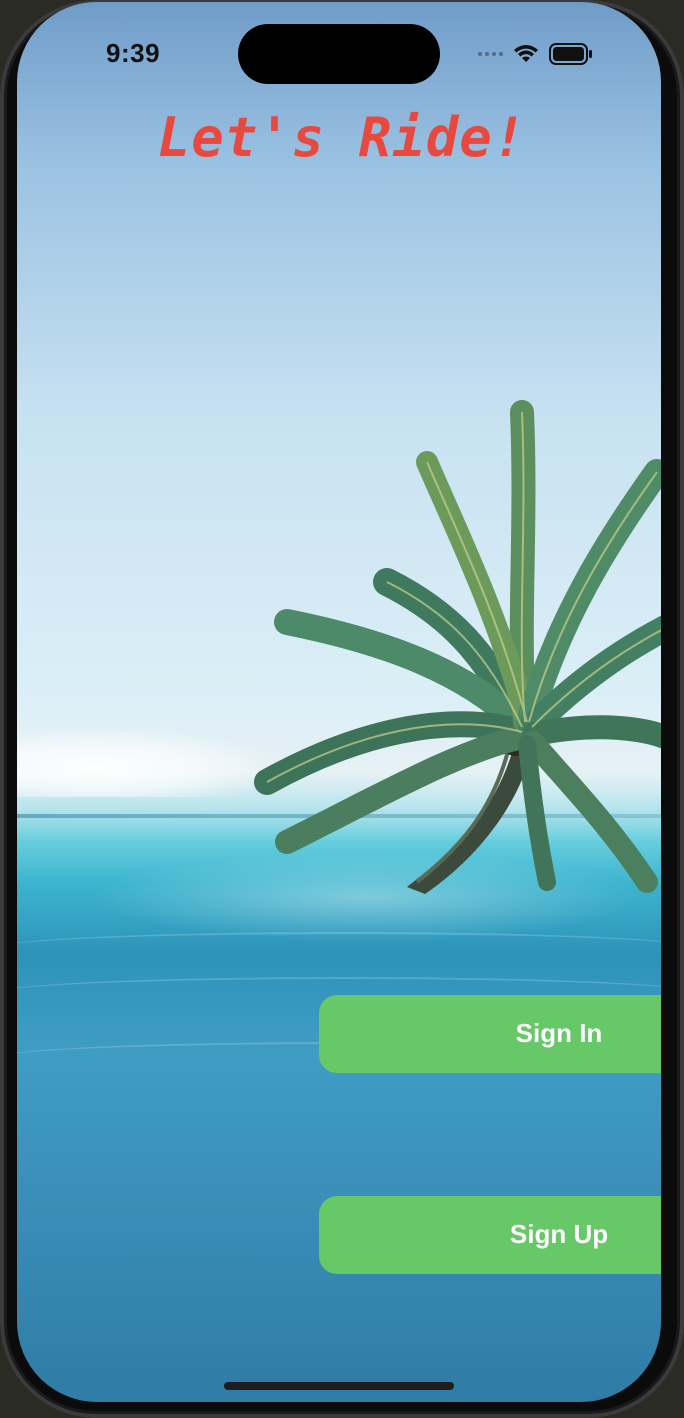  Describe the element at coordinates (339, 54) in the screenshot. I see `dynamic-island` at that location.